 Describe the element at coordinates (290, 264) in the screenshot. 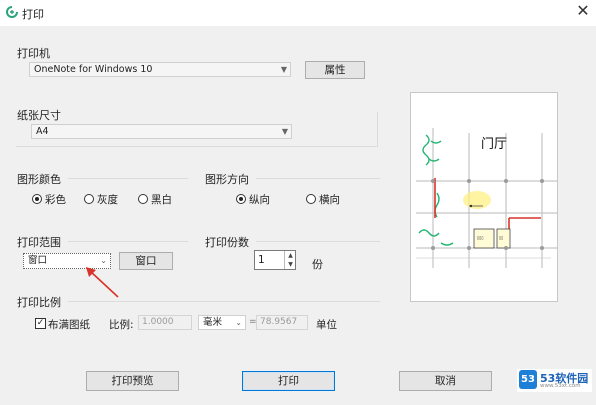

I see `stepper-down-icon: ▼` at that location.